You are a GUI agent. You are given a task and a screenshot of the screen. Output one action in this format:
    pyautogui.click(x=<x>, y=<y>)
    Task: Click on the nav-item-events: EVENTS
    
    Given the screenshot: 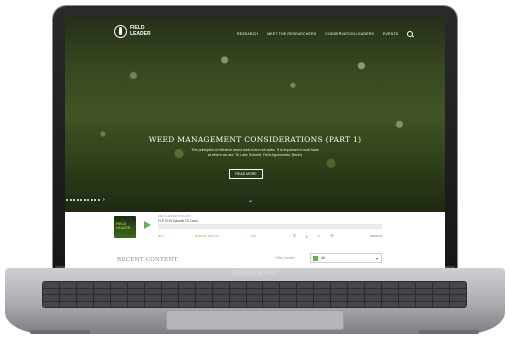 What is the action you would take?
    pyautogui.click(x=390, y=34)
    